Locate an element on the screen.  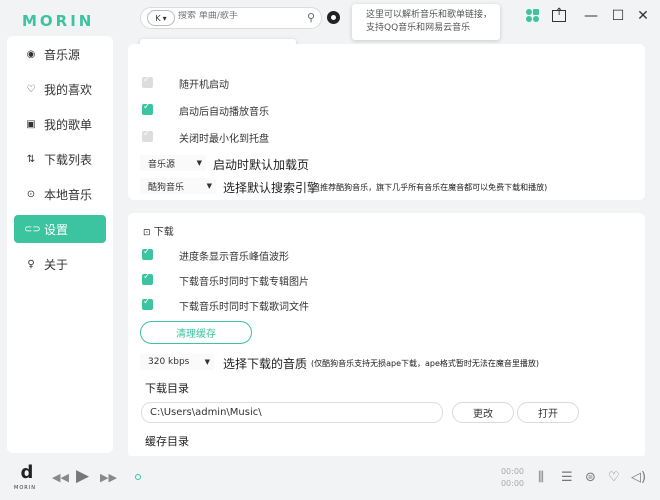
lyrics-checkbox is located at coordinates (147, 303).